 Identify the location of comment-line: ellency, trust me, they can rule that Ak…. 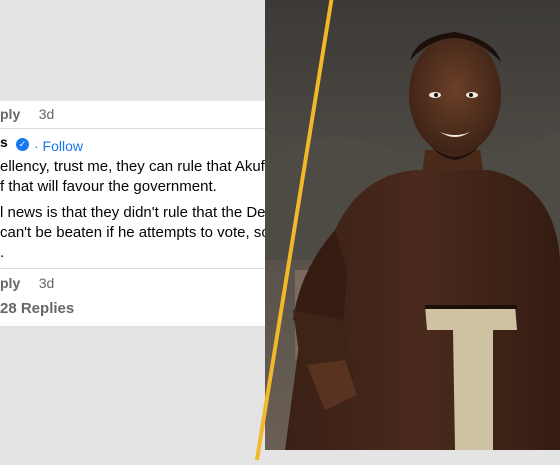
(147, 166).